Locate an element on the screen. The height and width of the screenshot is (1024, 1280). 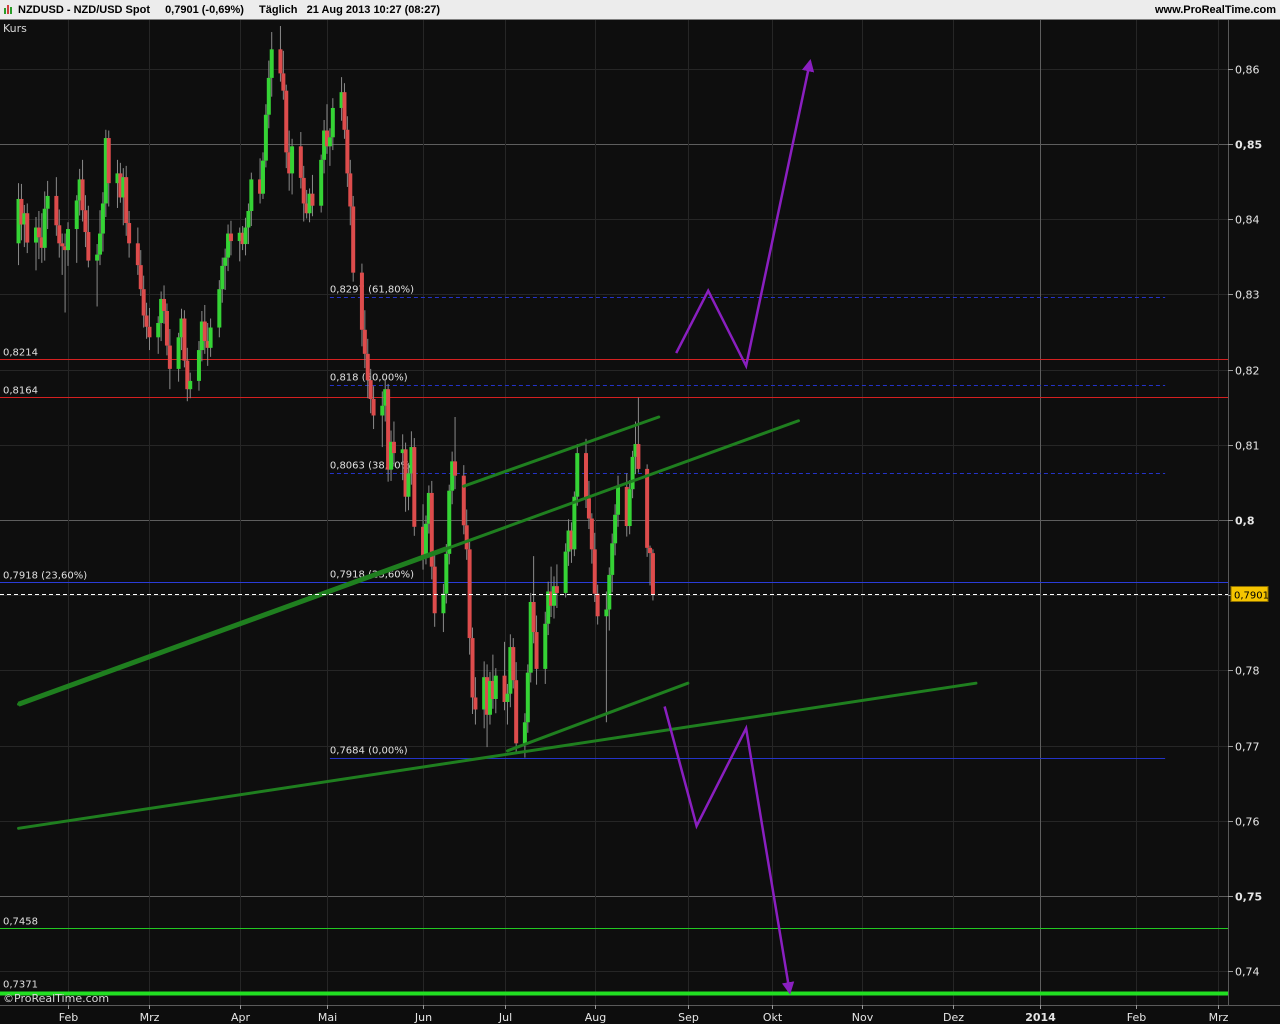
panel-label: Kurs is located at coordinates (15, 28).